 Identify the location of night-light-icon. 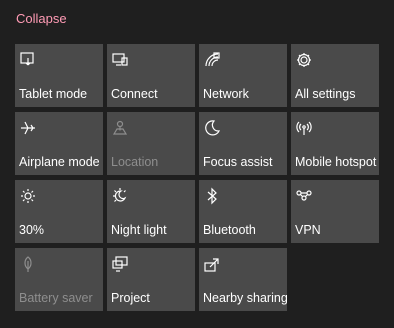
(120, 196).